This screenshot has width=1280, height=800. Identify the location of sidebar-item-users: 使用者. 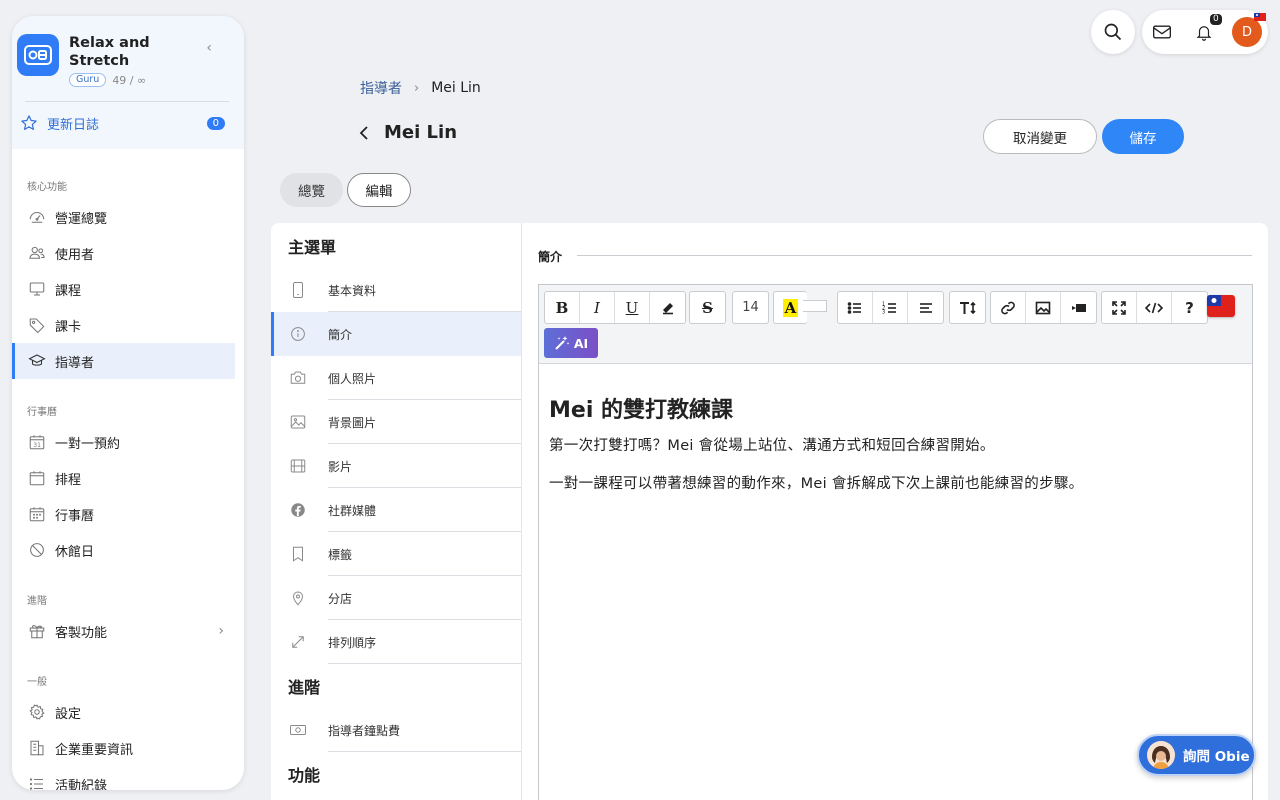
(128, 253).